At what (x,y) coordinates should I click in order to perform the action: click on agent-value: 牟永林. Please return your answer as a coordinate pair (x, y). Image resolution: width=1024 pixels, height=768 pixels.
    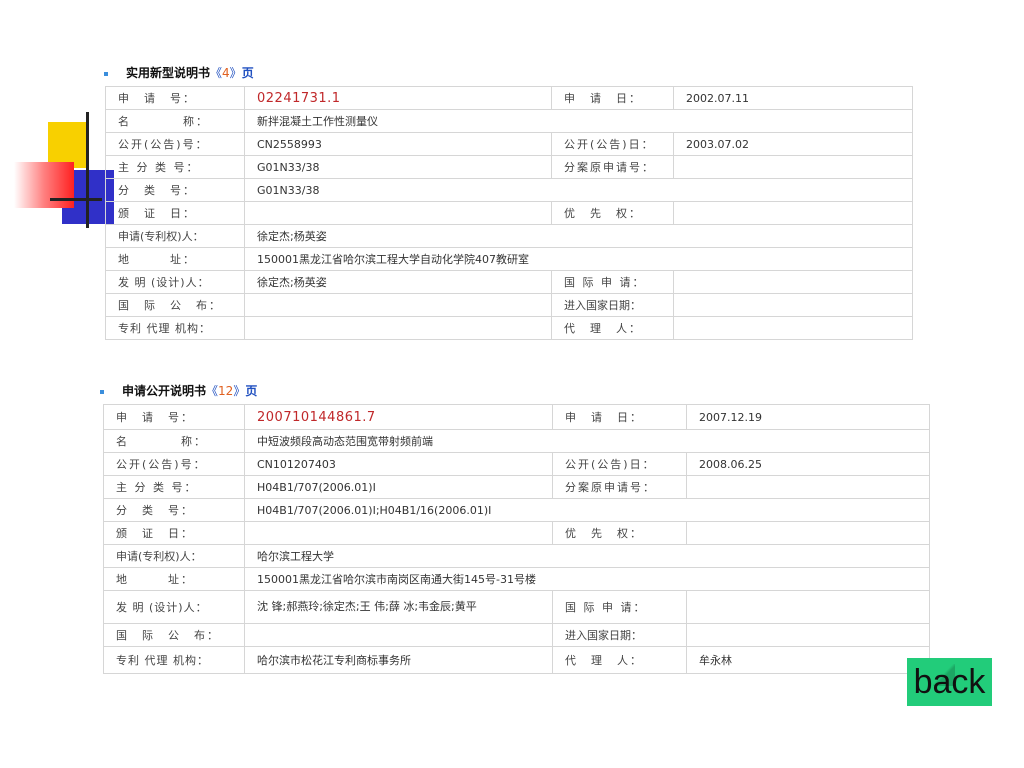
    Looking at the image, I should click on (808, 660).